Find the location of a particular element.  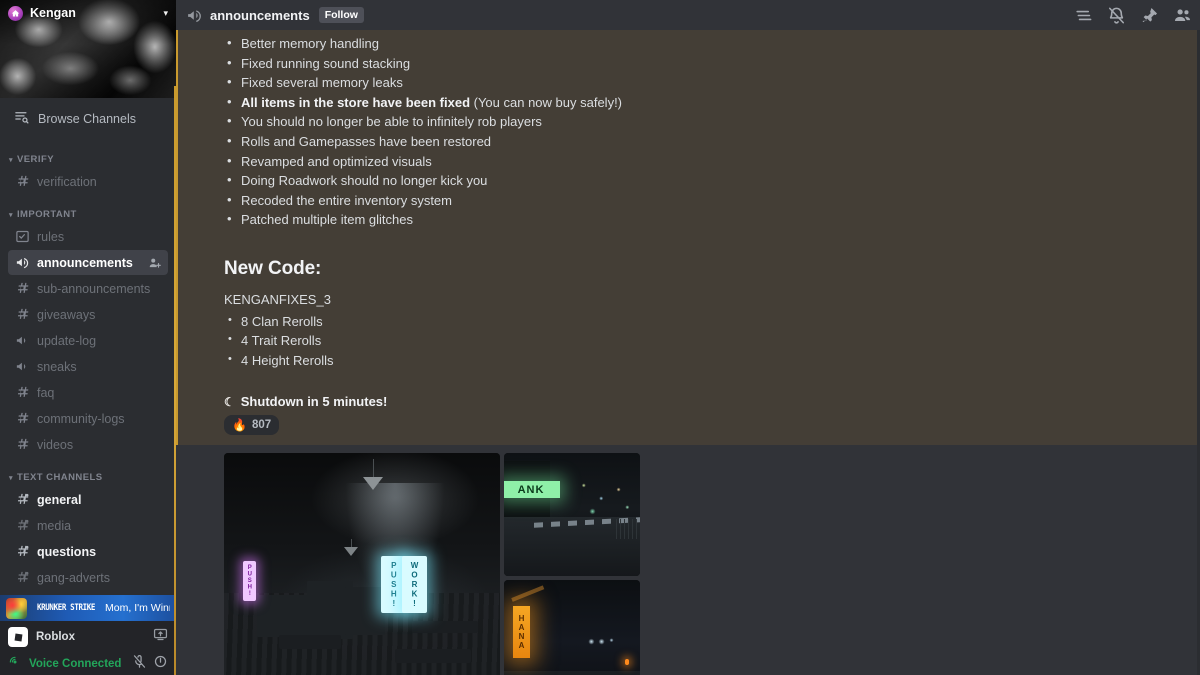

list-item: Patched multiple item glitches is located at coordinates (692, 219).